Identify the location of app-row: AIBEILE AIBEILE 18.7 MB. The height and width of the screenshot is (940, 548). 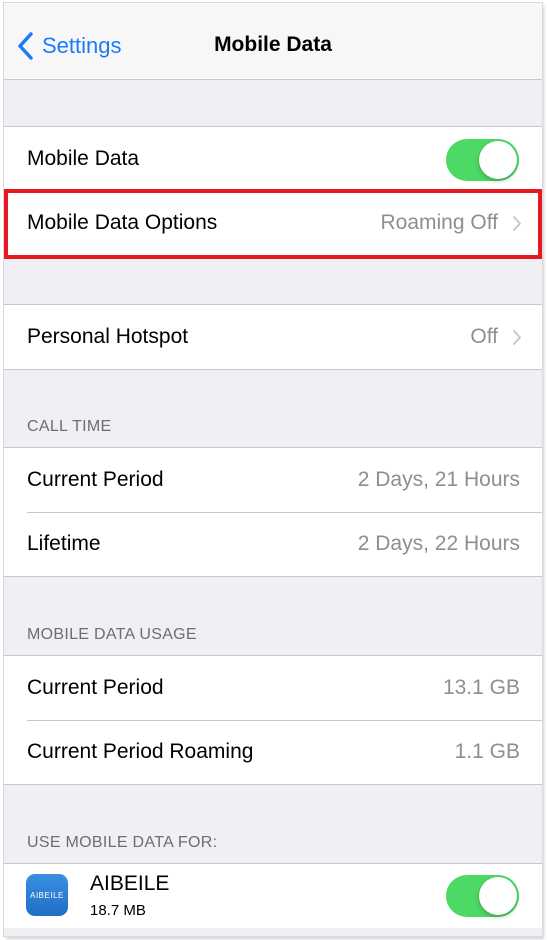
(273, 896).